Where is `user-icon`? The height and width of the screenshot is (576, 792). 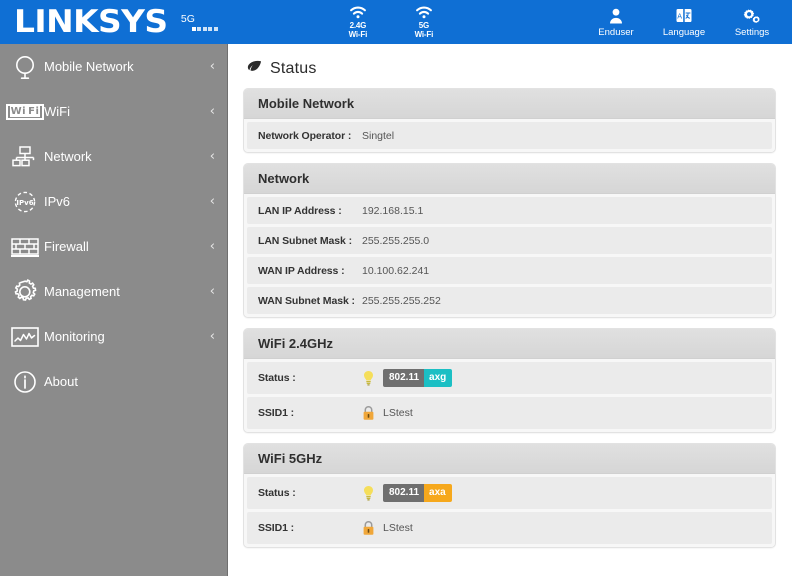
user-icon is located at coordinates (616, 16).